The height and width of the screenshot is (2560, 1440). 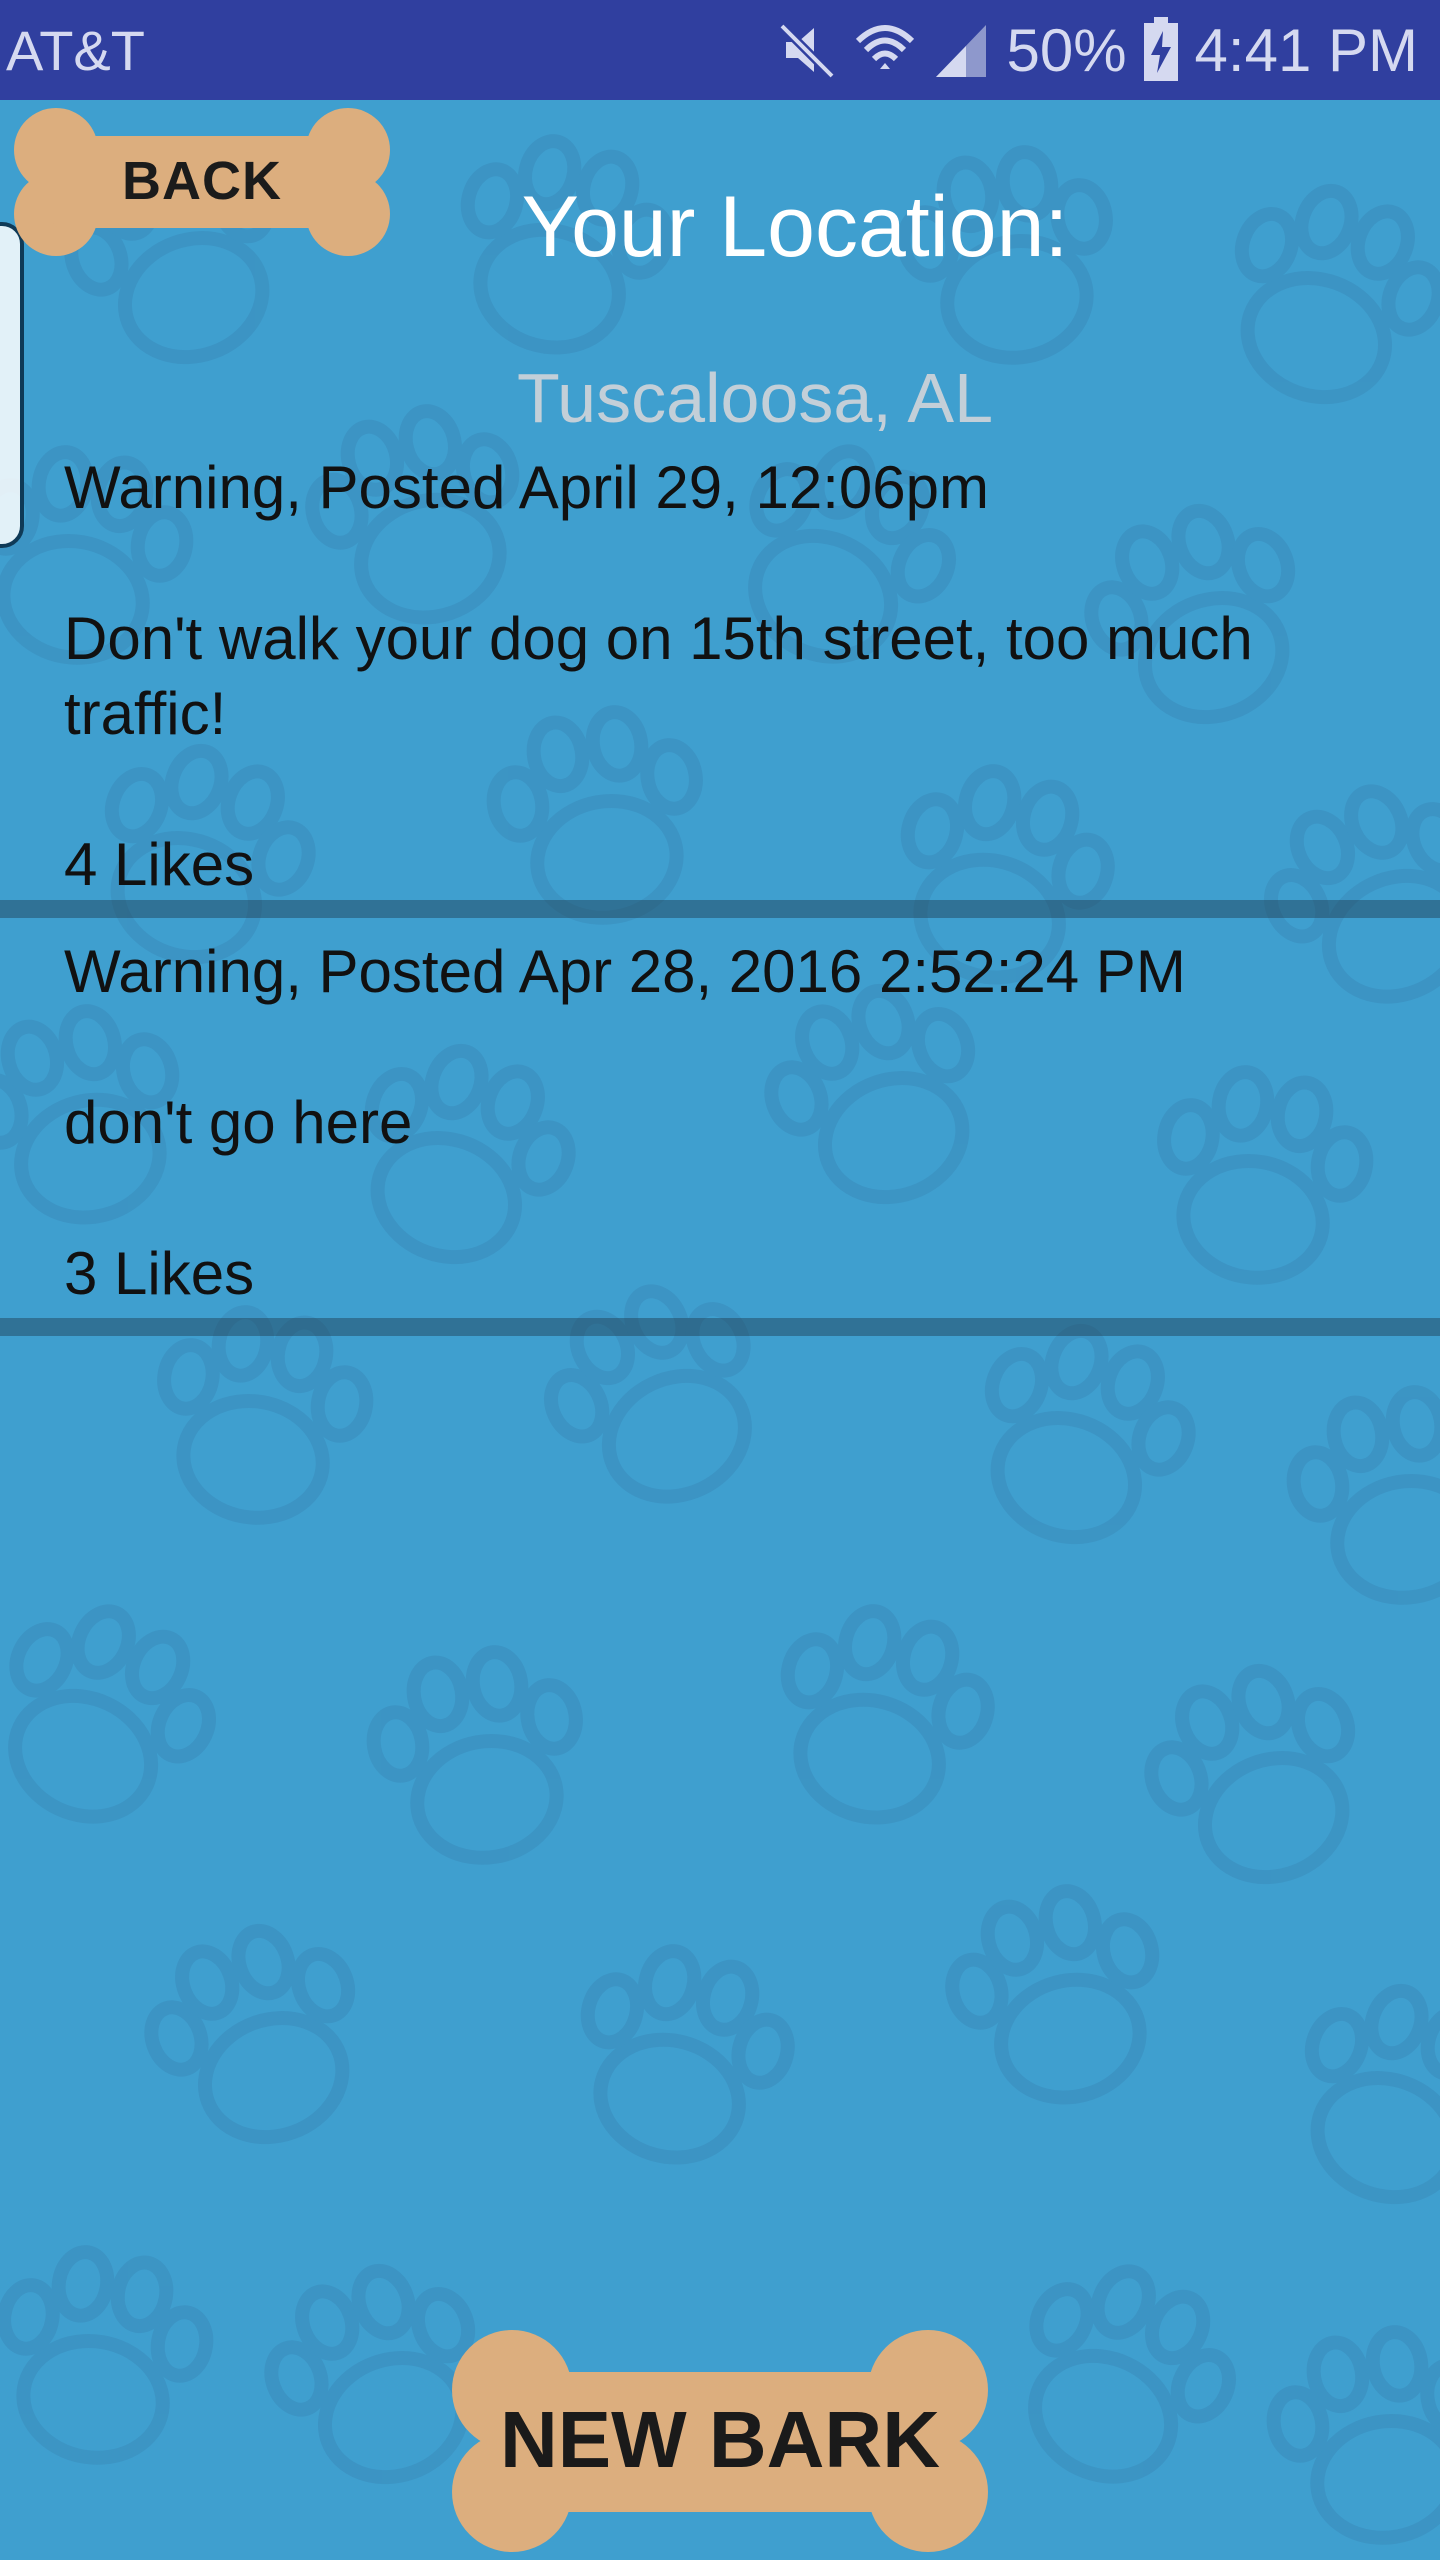 I want to click on back-button-label: BACK, so click(x=202, y=181).